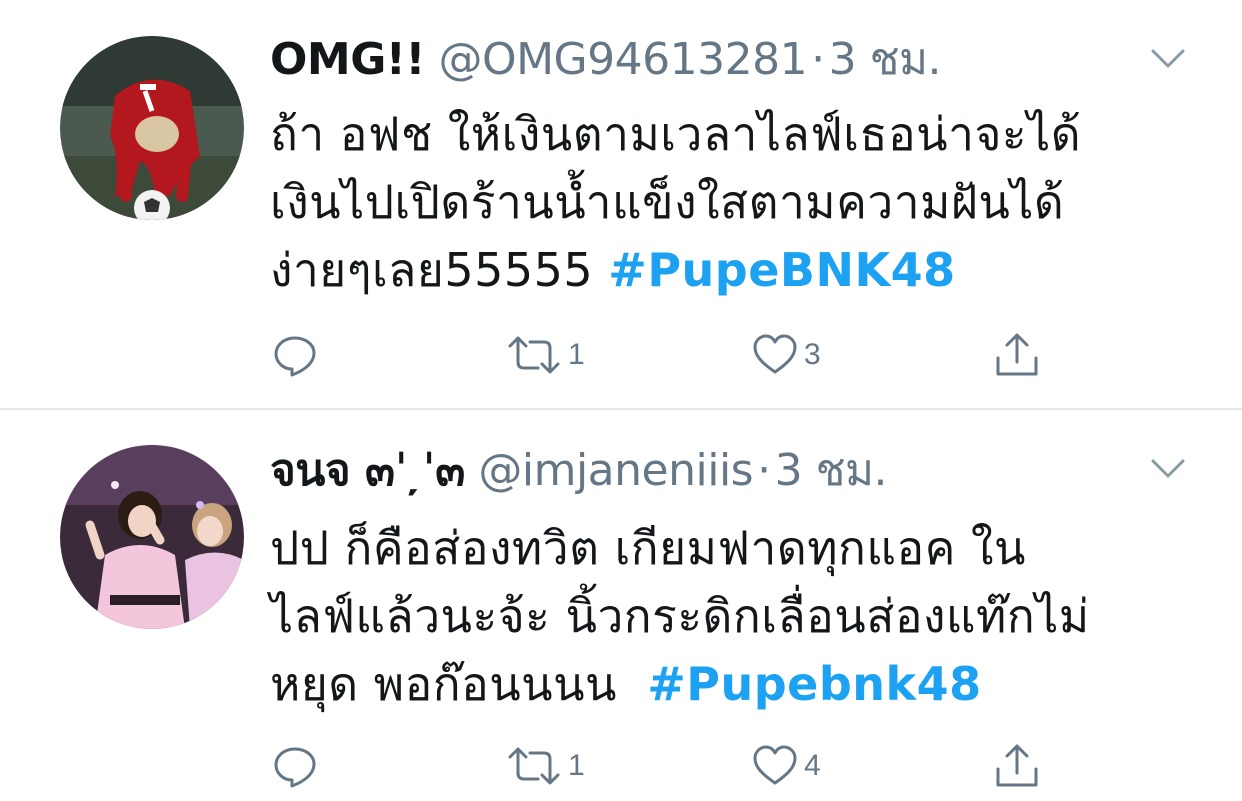 The height and width of the screenshot is (801, 1242). I want to click on tweet-text-segment: ง่ายๆเลย55555, so click(439, 270).